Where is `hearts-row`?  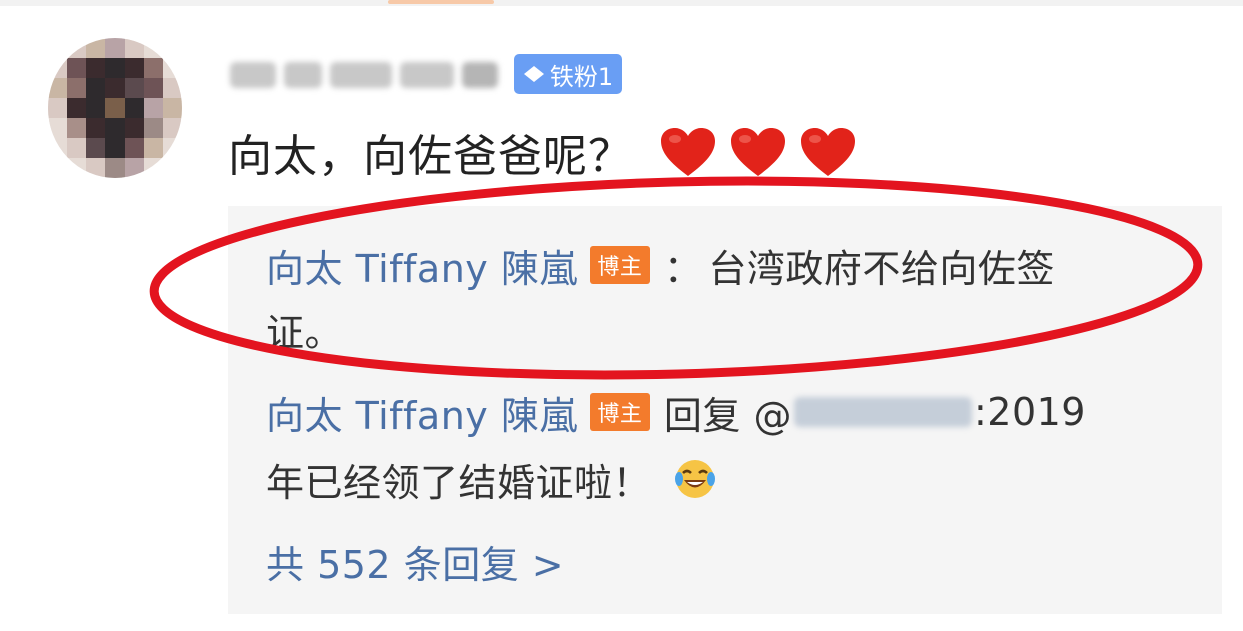
hearts-row is located at coordinates (758, 152).